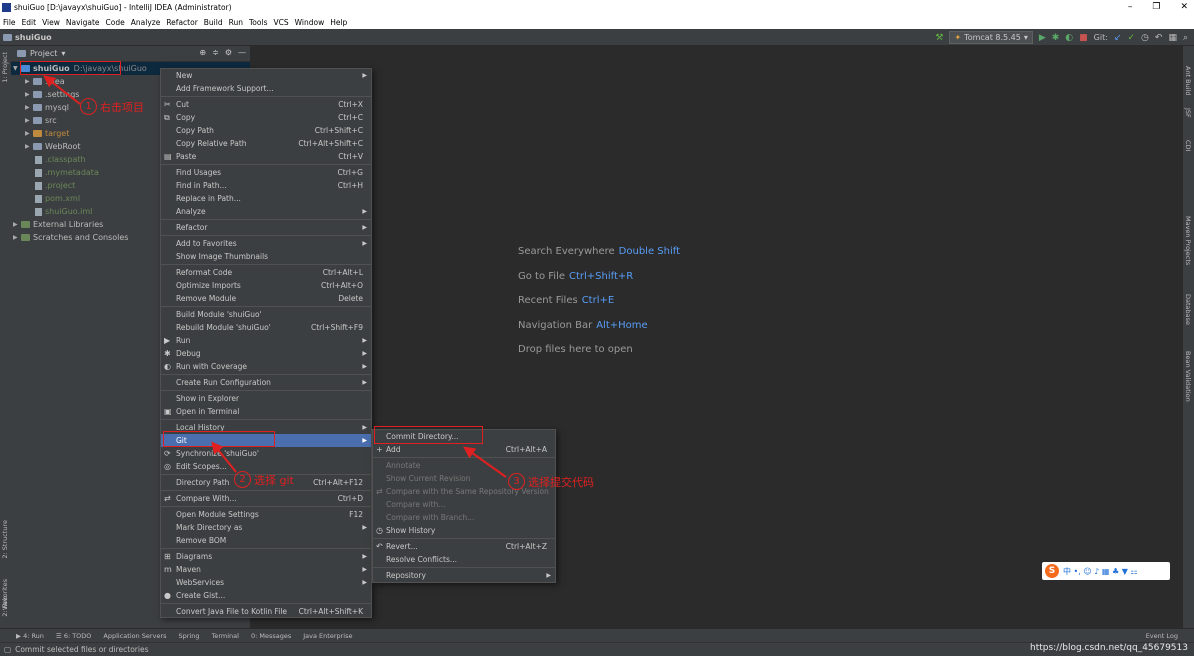  What do you see at coordinates (266, 256) in the screenshot?
I see `menu-item-show-image-thumbnails: Show Image Thumbnails` at bounding box center [266, 256].